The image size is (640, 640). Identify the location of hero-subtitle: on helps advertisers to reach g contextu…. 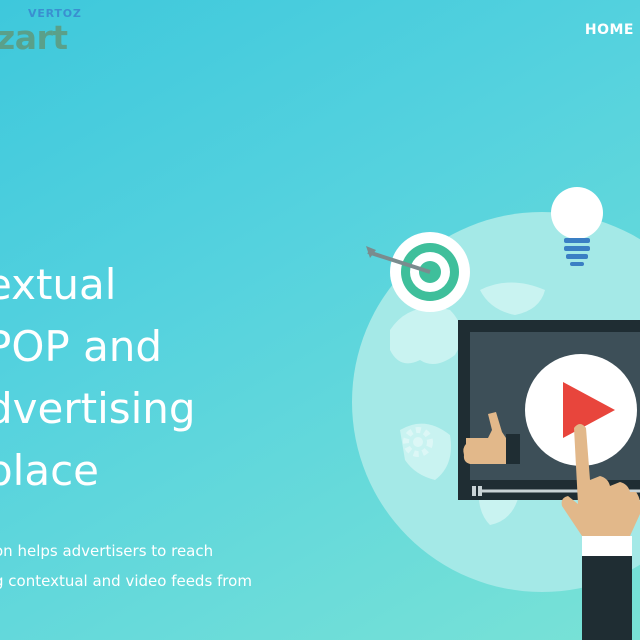
(126, 566).